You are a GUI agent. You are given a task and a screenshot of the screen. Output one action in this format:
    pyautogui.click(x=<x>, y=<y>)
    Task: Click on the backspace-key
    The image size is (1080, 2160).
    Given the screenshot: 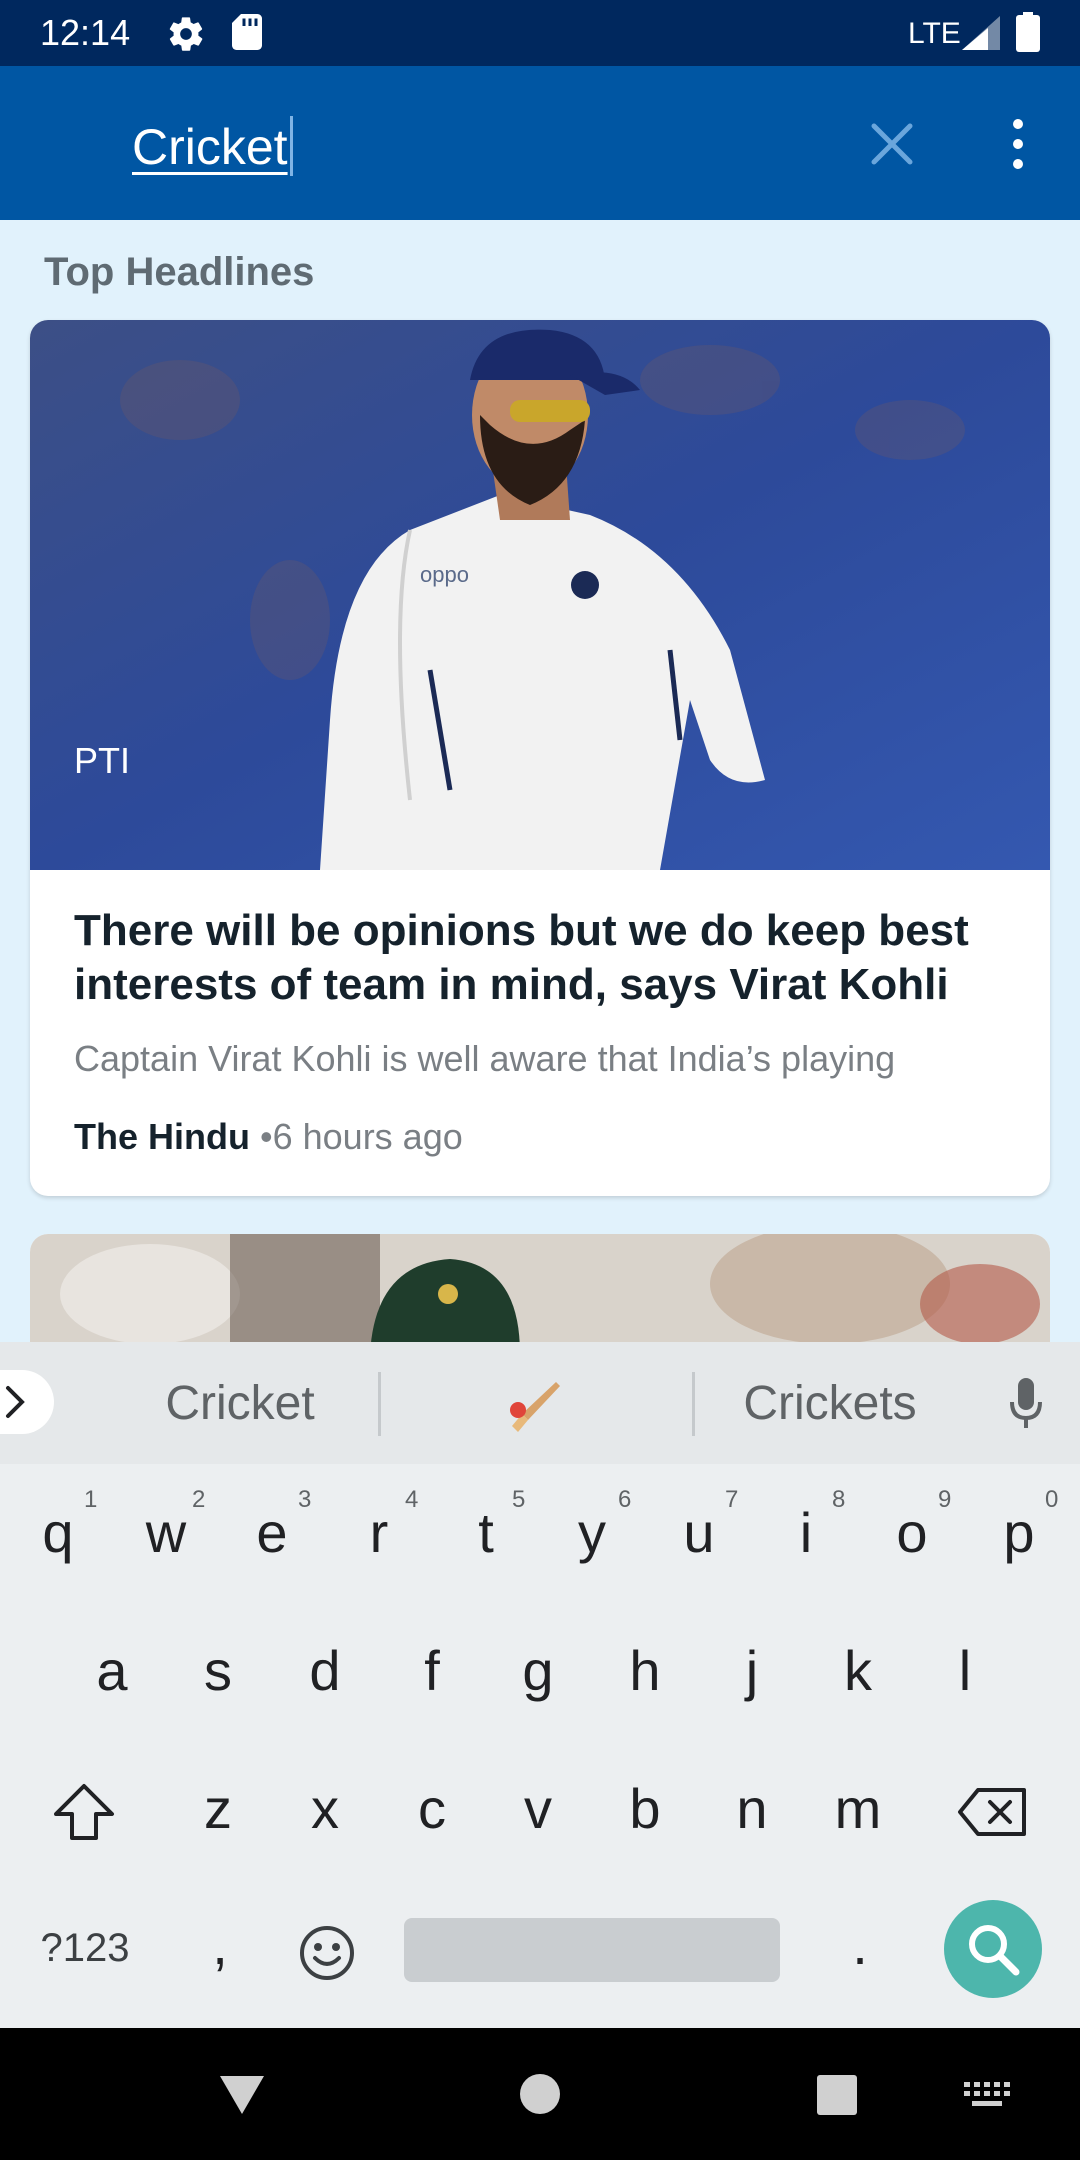 What is the action you would take?
    pyautogui.click(x=992, y=1812)
    